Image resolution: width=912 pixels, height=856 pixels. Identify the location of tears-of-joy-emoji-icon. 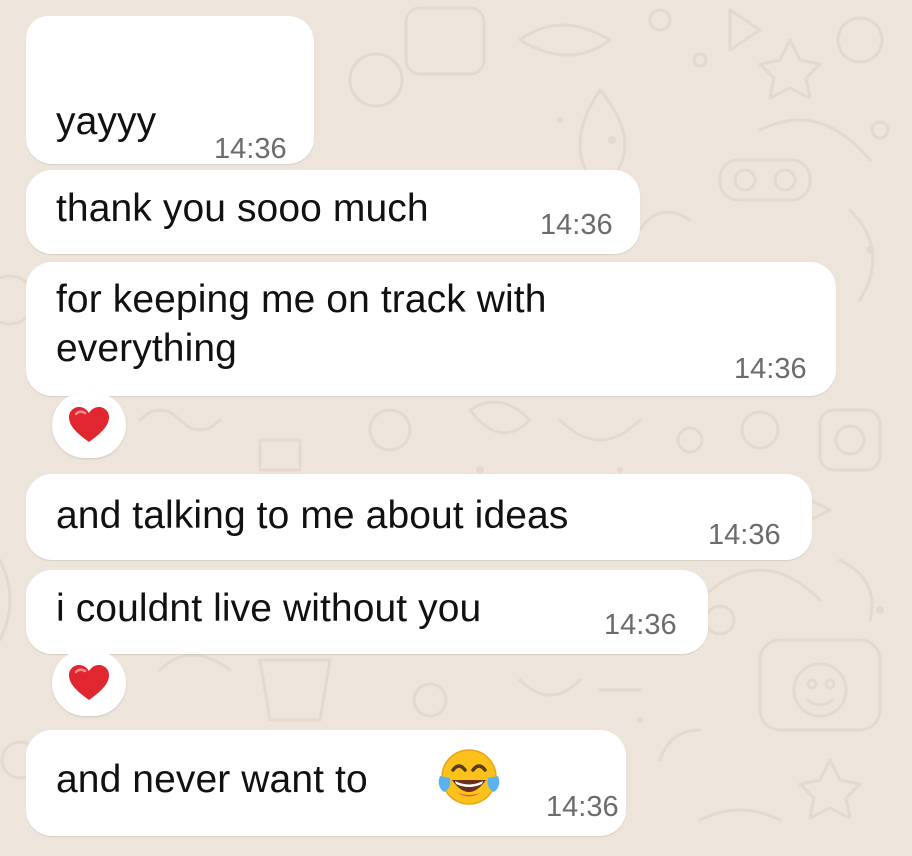
(469, 777).